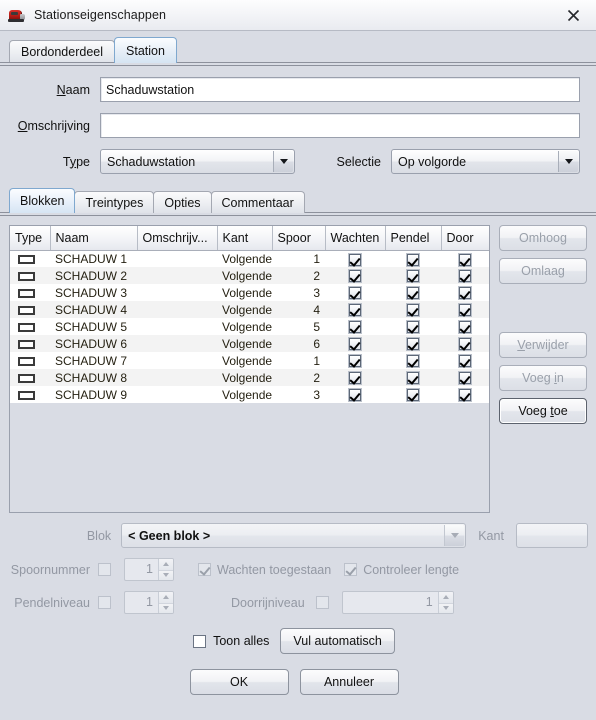 This screenshot has width=596, height=720. What do you see at coordinates (485, 161) in the screenshot?
I see `selectie-combobox: Op volgorde` at bounding box center [485, 161].